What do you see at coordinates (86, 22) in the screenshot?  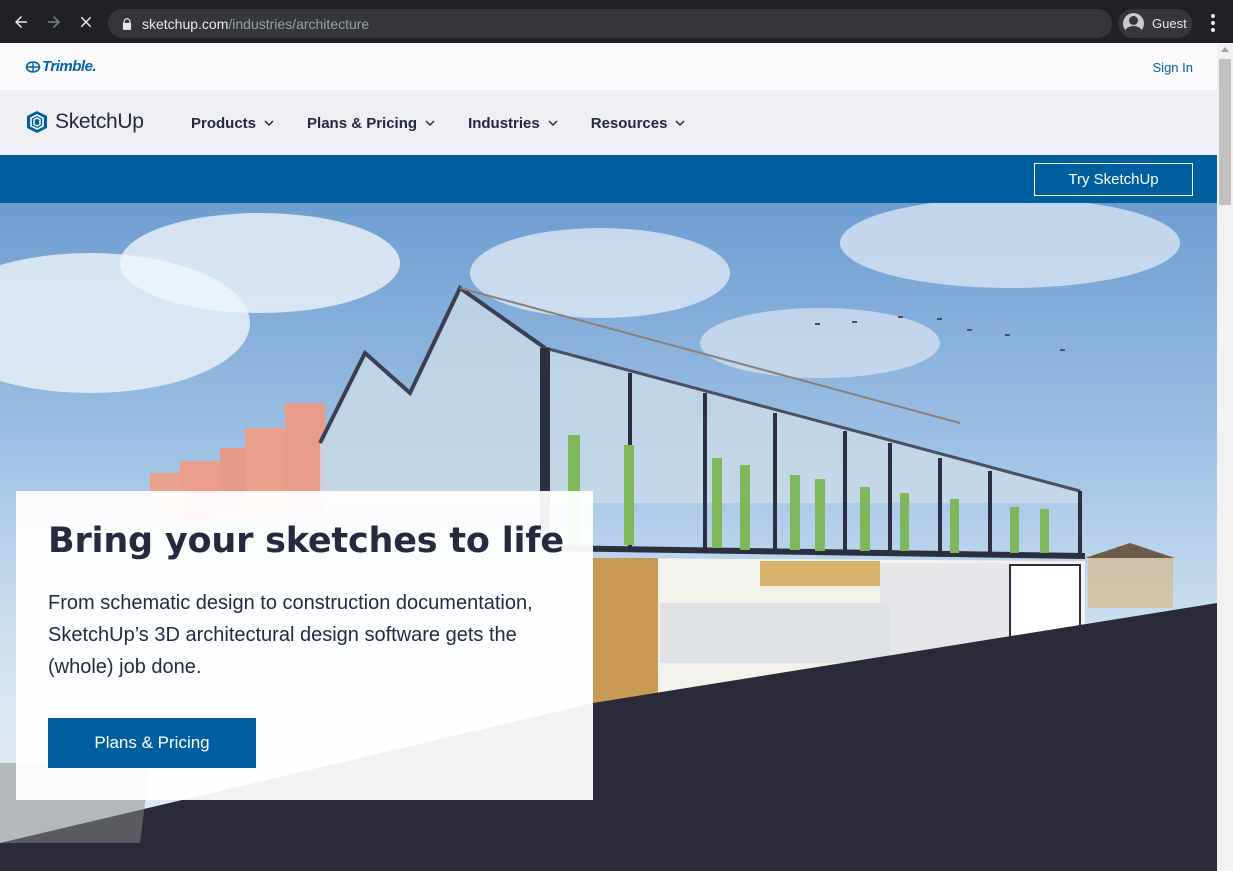 I see `stop-loading-icon` at bounding box center [86, 22].